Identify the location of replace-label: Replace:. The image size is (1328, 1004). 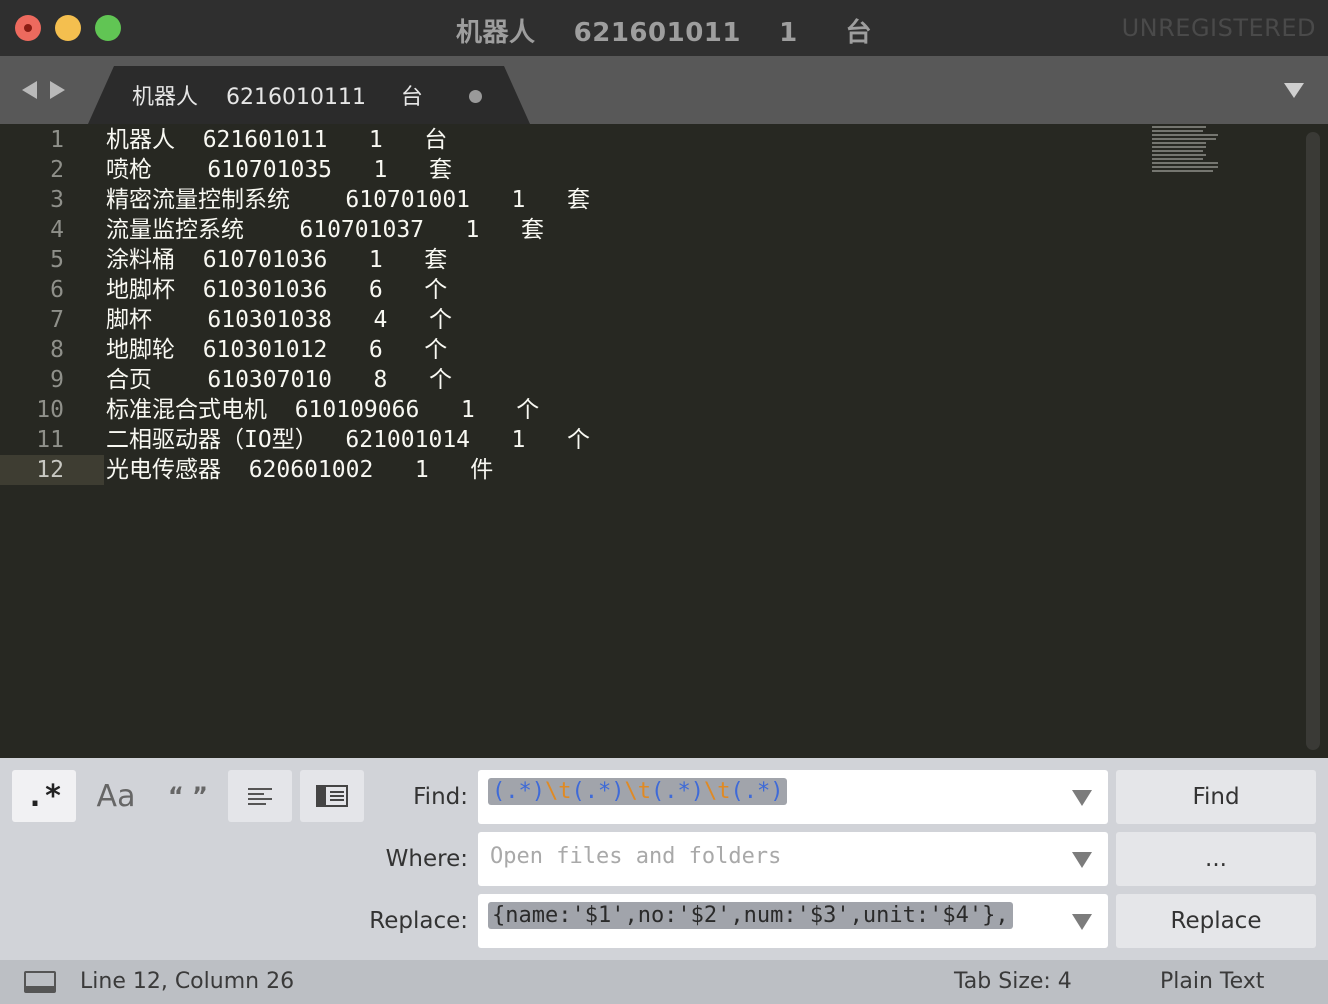
(418, 921).